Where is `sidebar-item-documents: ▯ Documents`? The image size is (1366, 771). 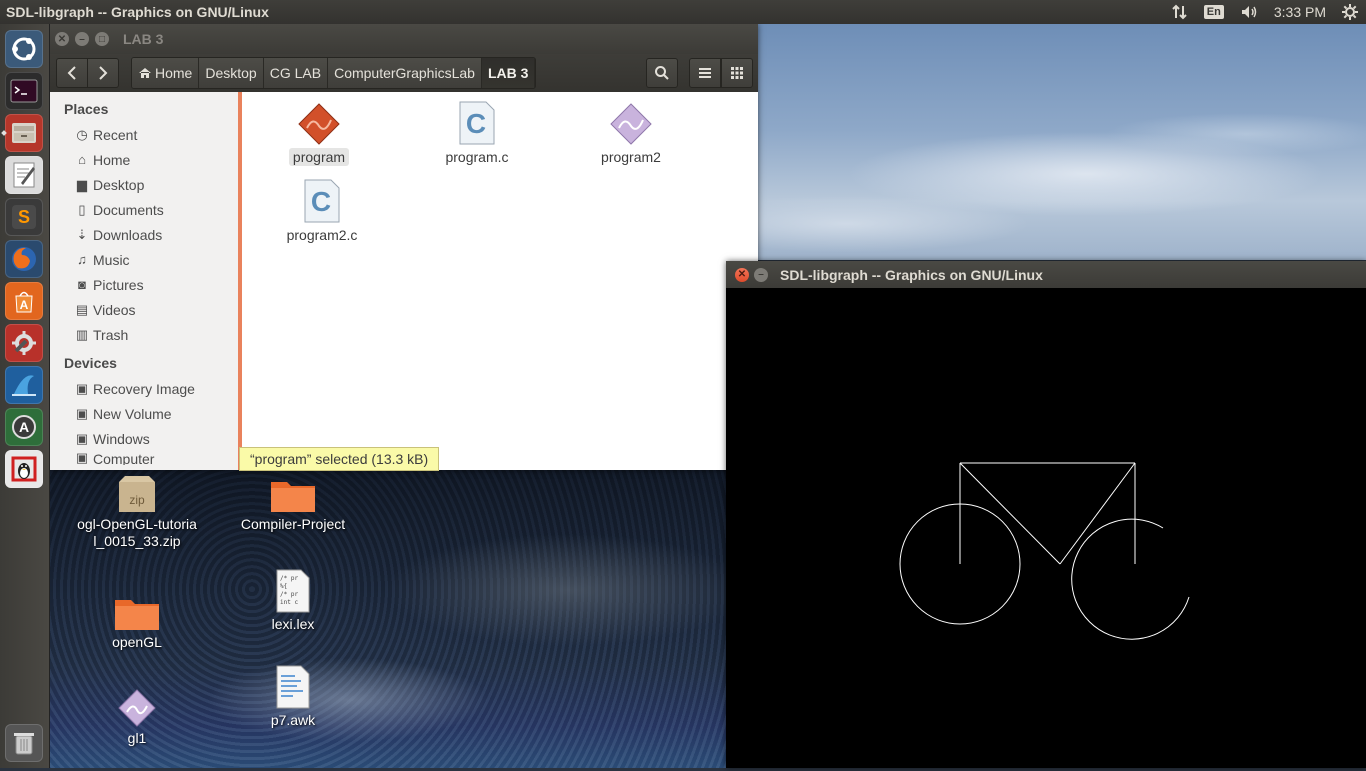 sidebar-item-documents: ▯ Documents is located at coordinates (143, 209).